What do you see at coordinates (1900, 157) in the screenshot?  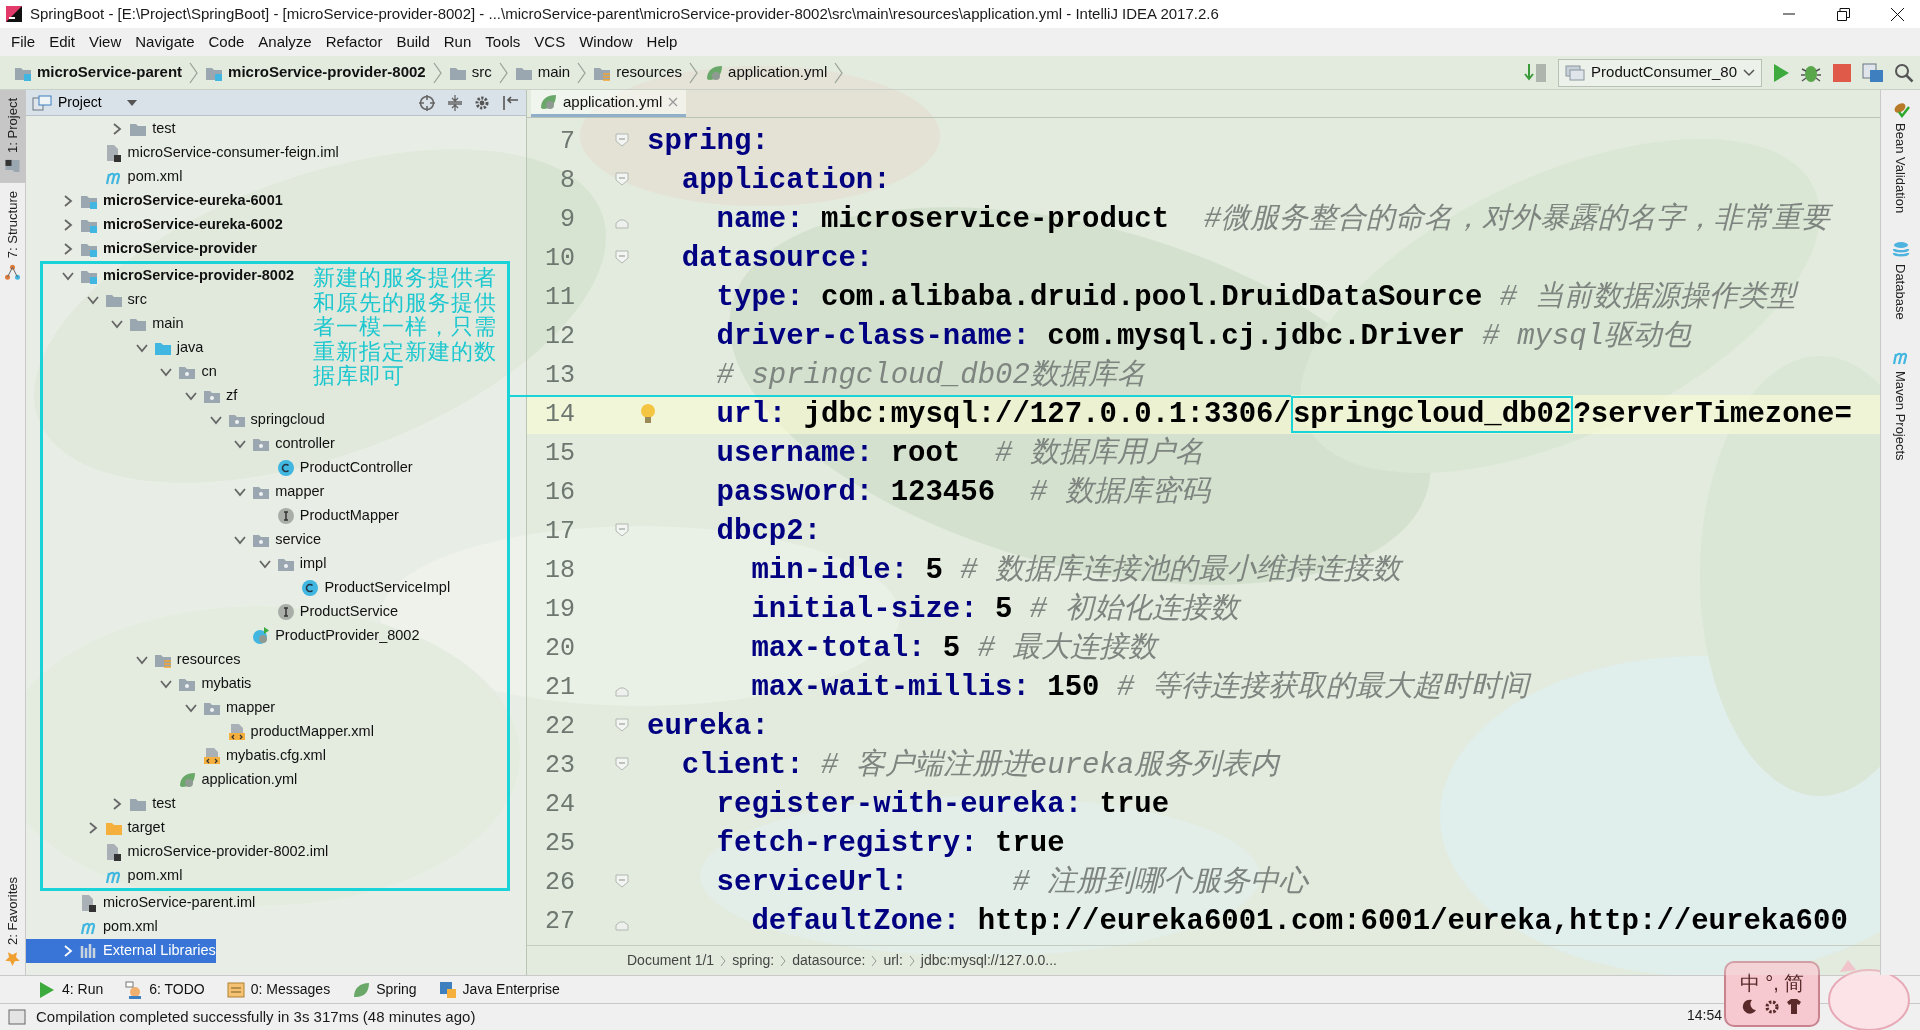 I see `tool-window-tab: Bean Validation` at bounding box center [1900, 157].